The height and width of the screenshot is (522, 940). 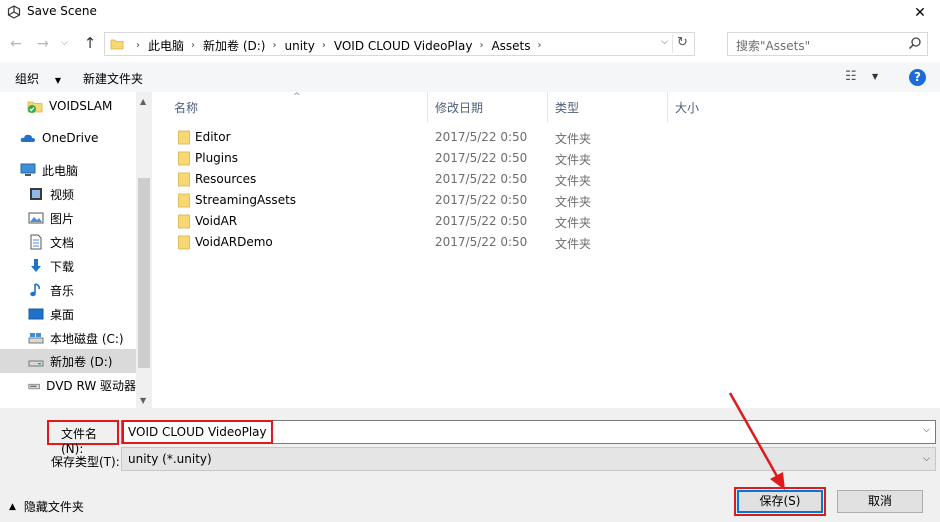 What do you see at coordinates (12, 506) in the screenshot?
I see `chevron-up-icon: ▲` at bounding box center [12, 506].